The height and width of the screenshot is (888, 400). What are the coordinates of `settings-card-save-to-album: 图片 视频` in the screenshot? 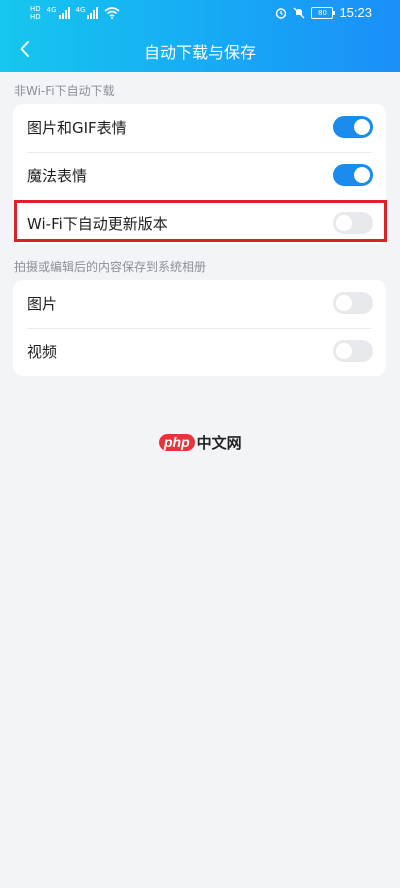 It's located at (199, 328).